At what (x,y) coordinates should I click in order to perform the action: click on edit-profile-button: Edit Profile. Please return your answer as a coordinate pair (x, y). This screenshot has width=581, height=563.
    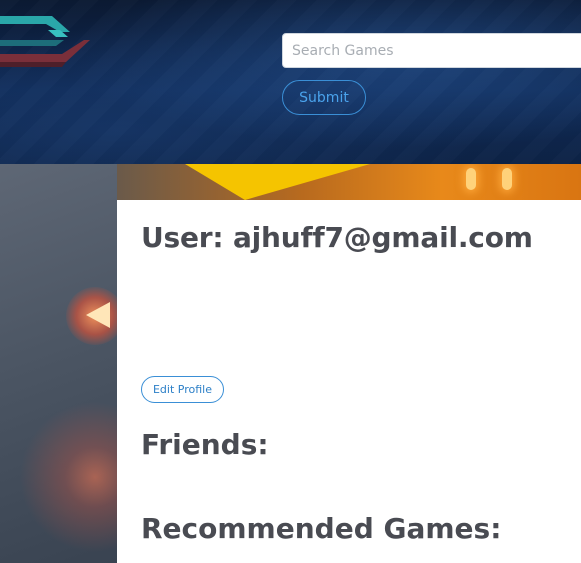
    Looking at the image, I should click on (182, 389).